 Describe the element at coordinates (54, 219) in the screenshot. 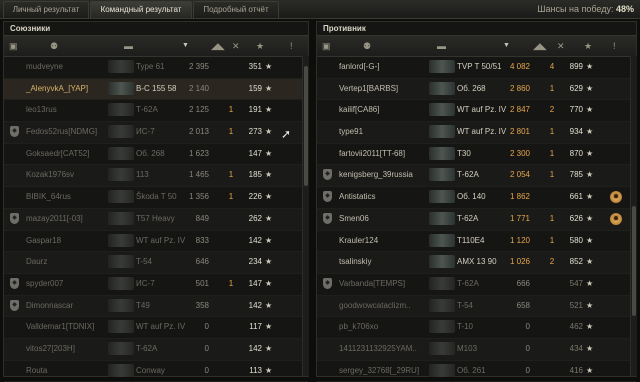

I see `player-name: mazay2011[-03]` at that location.